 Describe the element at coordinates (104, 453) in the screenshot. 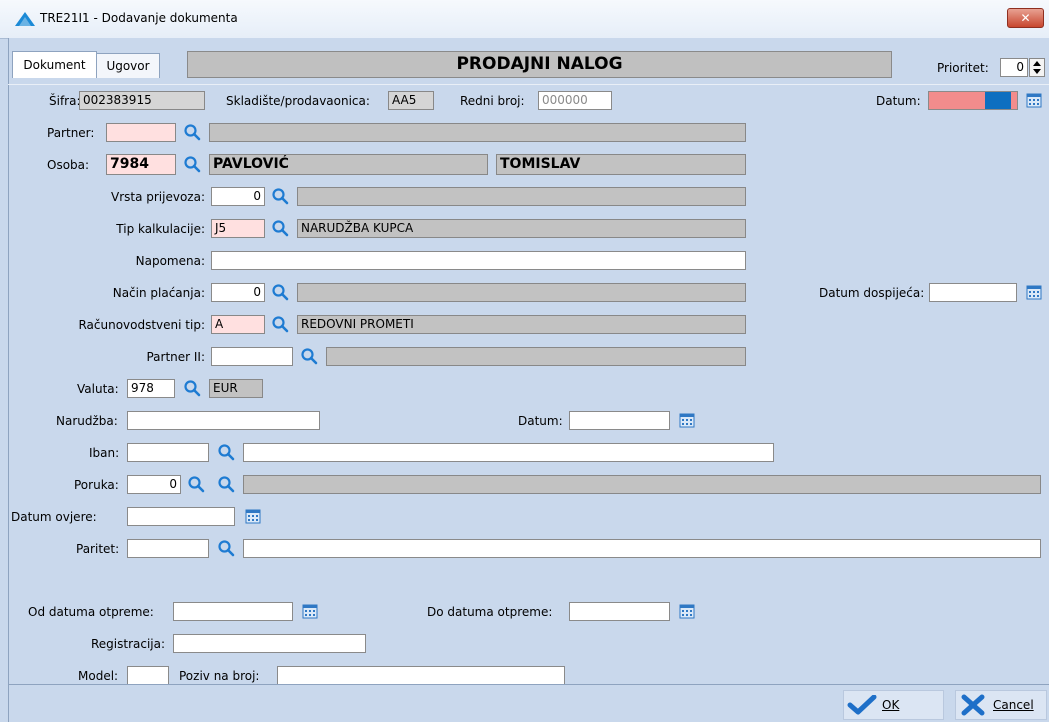

I see `iban-label: Iban:` at that location.